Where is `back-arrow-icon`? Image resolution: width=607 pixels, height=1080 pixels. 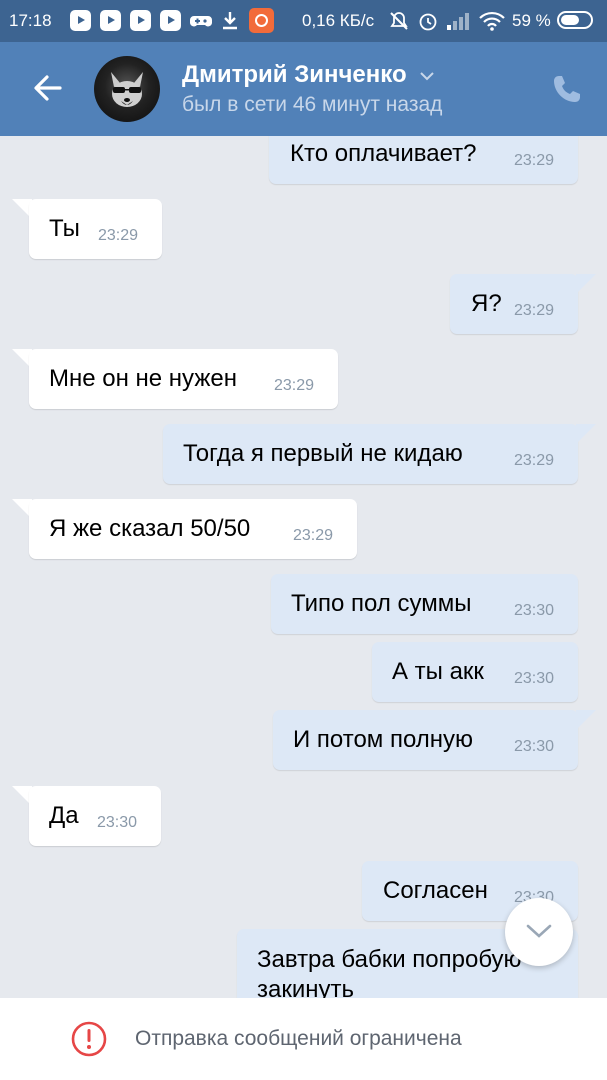 back-arrow-icon is located at coordinates (48, 88).